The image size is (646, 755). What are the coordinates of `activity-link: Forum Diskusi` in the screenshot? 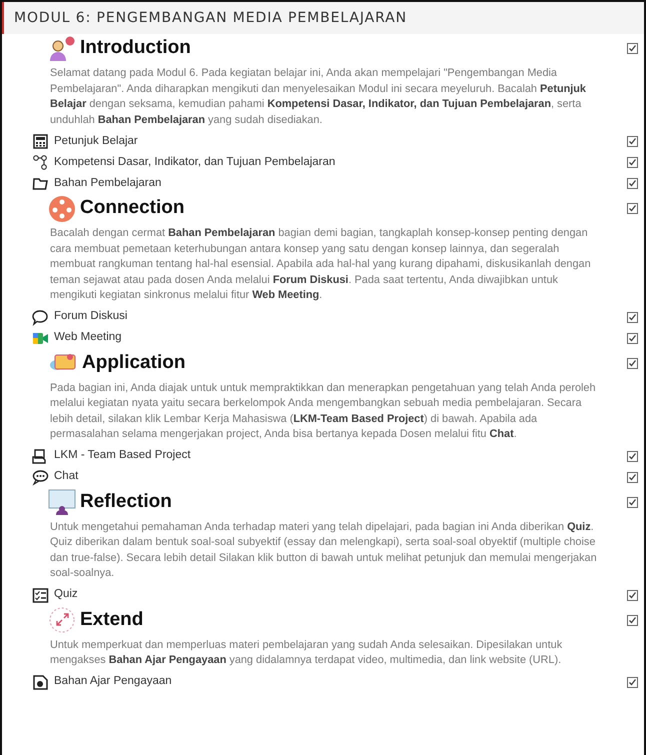 It's located at (91, 317).